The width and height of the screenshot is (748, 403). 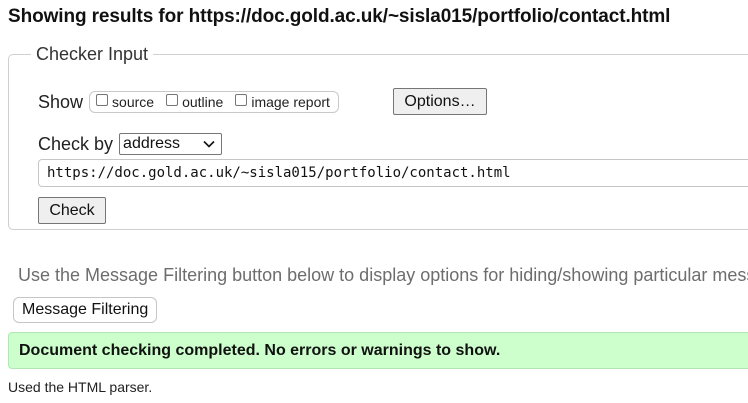 I want to click on check-by-select: address, so click(x=171, y=144).